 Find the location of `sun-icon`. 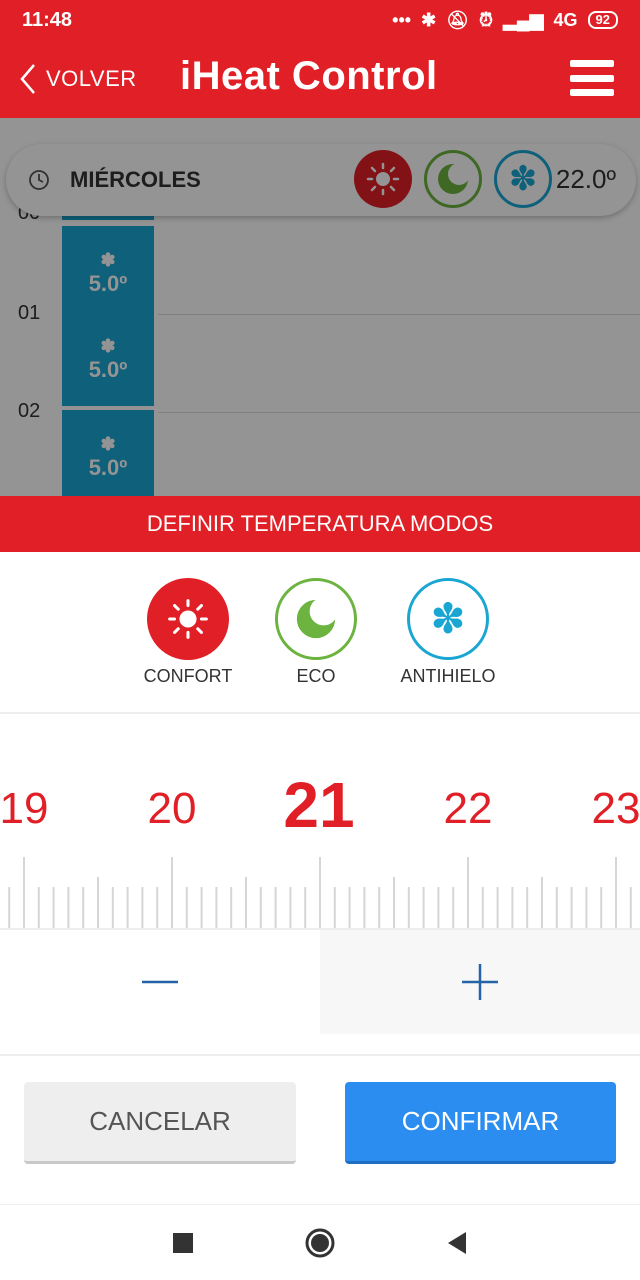

sun-icon is located at coordinates (188, 619).